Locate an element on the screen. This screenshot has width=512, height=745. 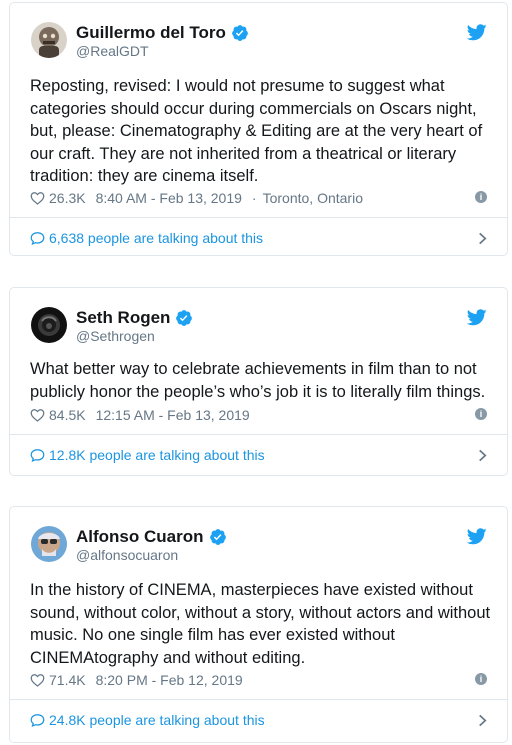
talking-count: 24.8K people are talking about this is located at coordinates (157, 720).